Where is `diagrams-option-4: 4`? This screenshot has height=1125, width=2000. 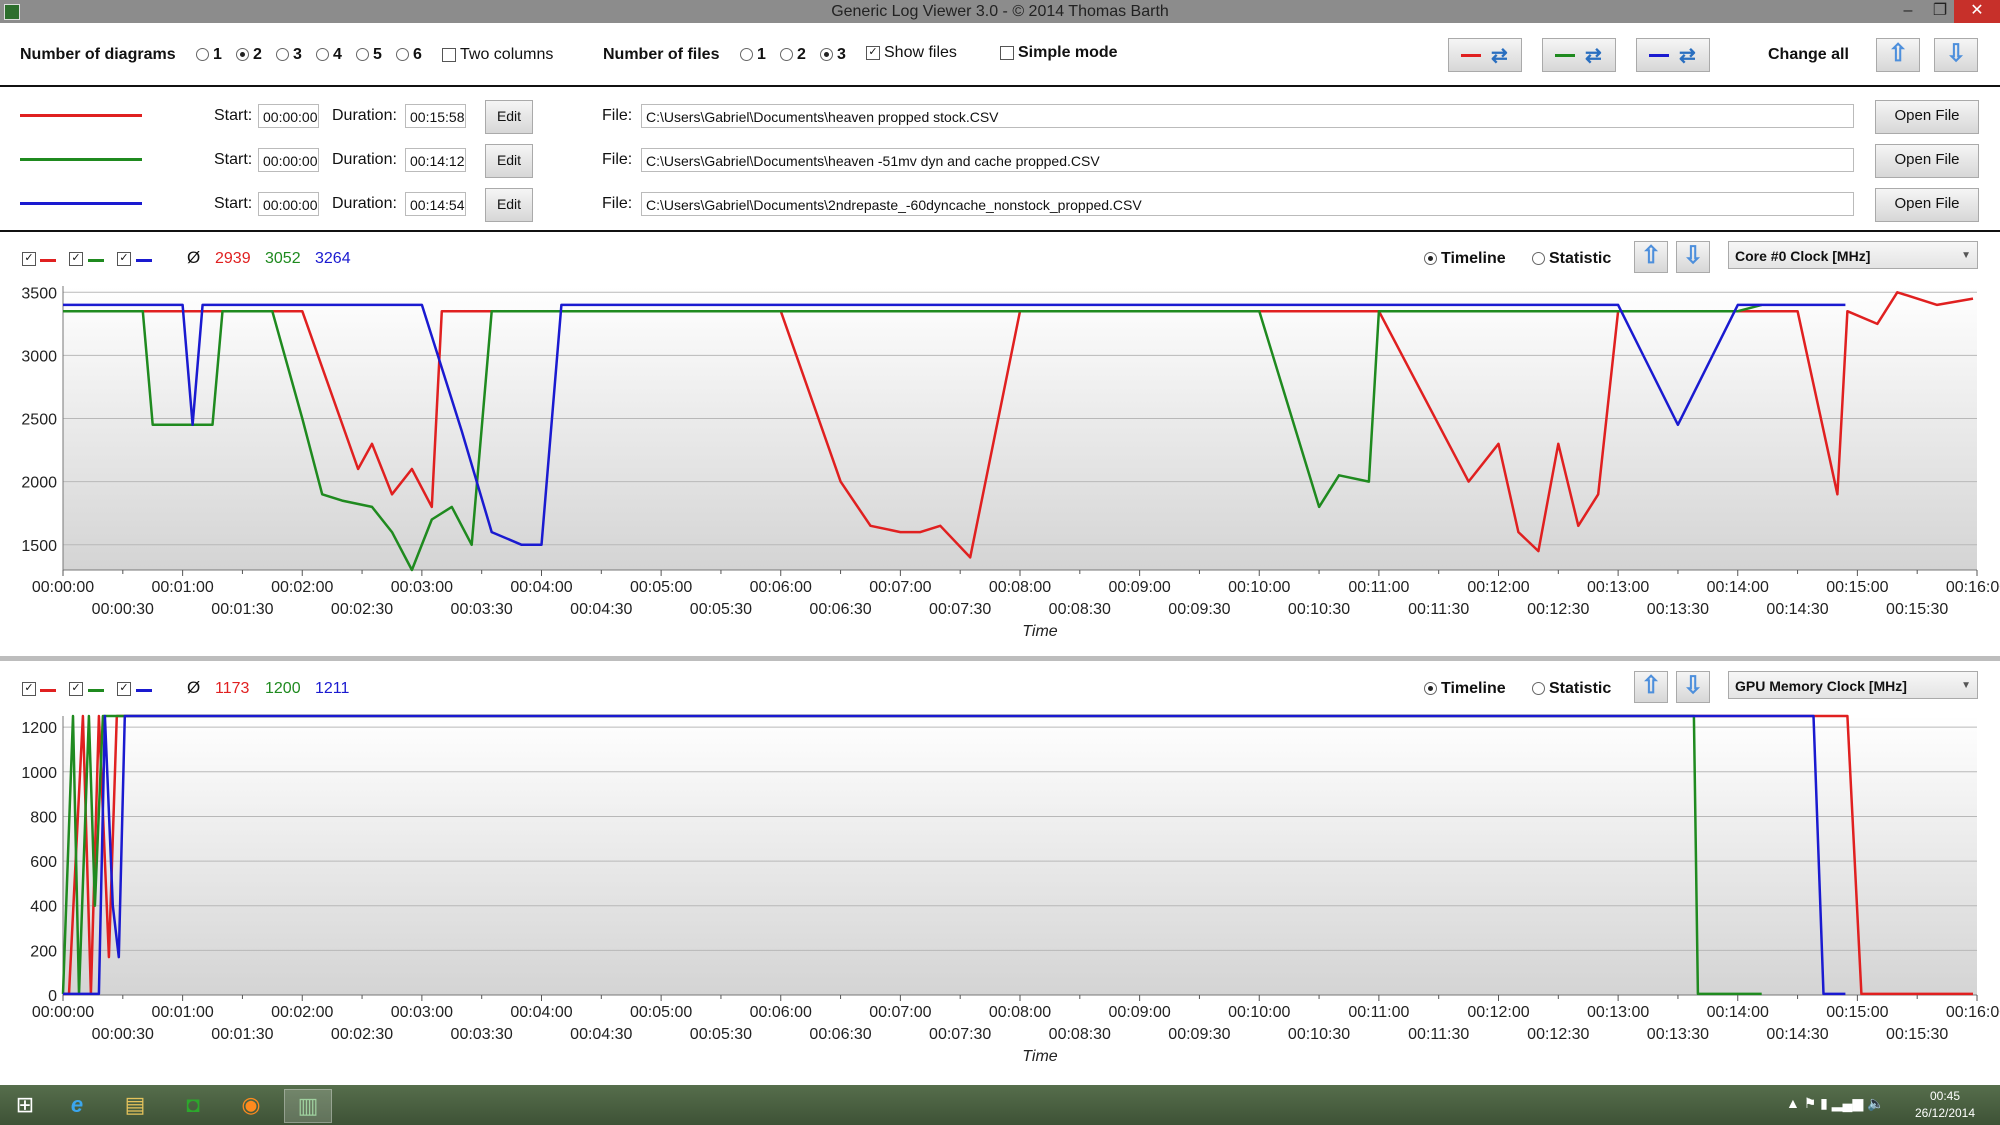
diagrams-option-4: 4 is located at coordinates (329, 55).